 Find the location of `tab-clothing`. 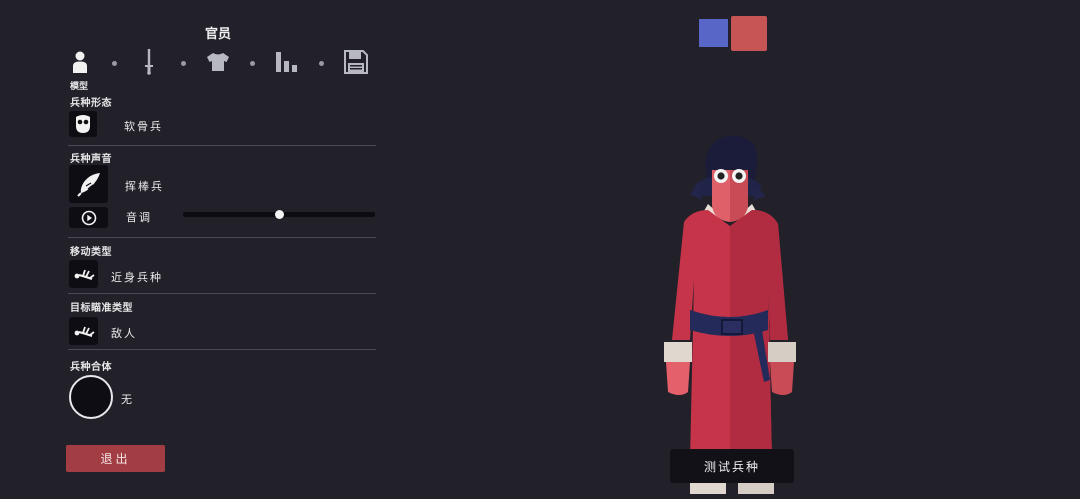

tab-clothing is located at coordinates (218, 62).